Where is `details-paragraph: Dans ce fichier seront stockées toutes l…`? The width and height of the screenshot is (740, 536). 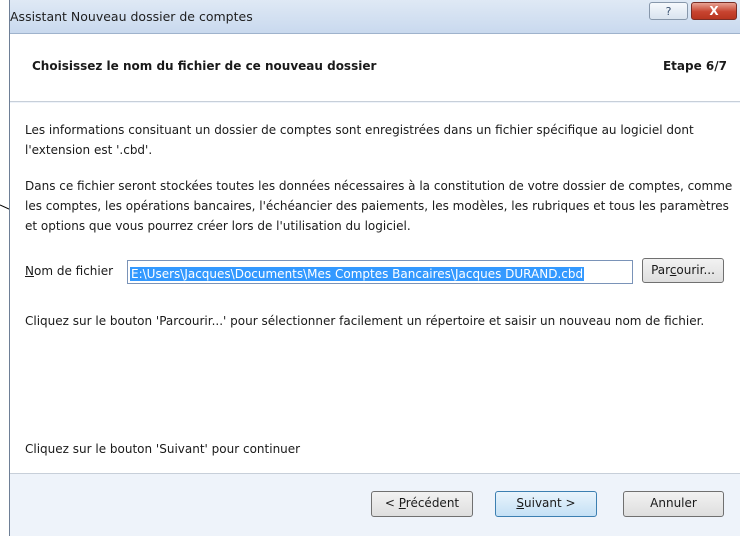 details-paragraph: Dans ce fichier seront stockées toutes l… is located at coordinates (379, 206).